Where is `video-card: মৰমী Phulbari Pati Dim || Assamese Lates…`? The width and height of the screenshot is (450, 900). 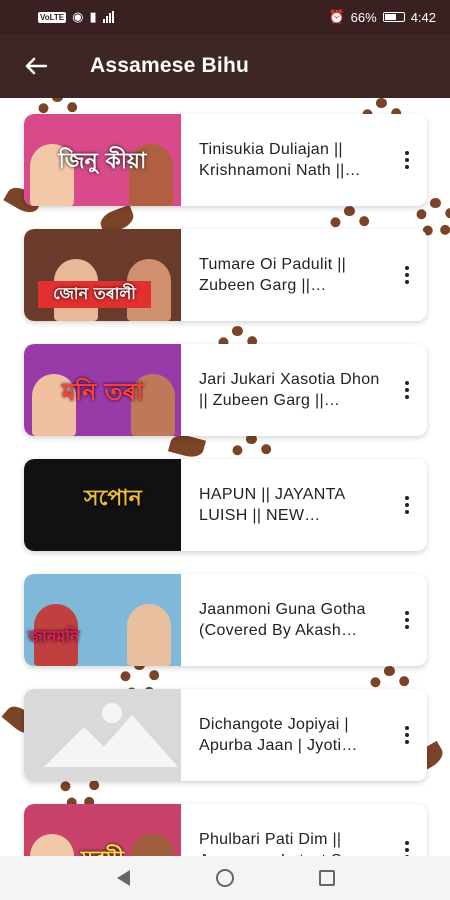
video-card: মৰমী Phulbari Pati Dim || Assamese Lates… is located at coordinates (225, 830).